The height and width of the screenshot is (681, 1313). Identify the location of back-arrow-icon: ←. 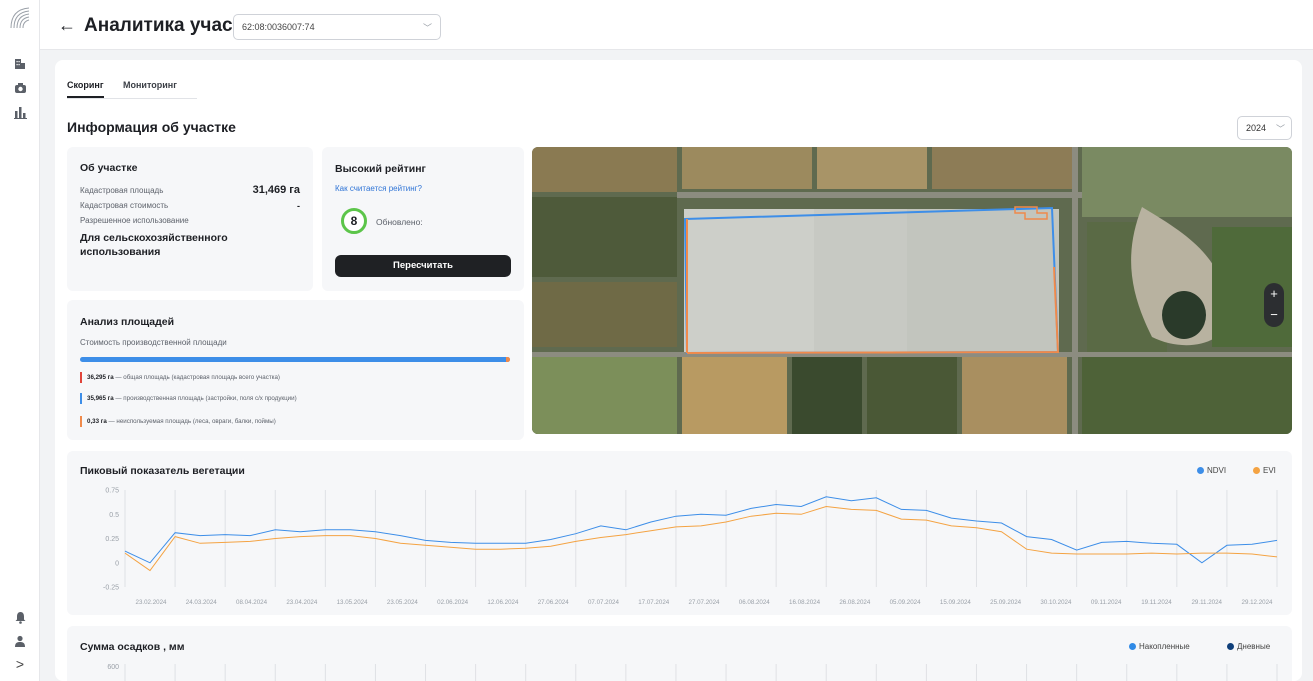
(67, 25).